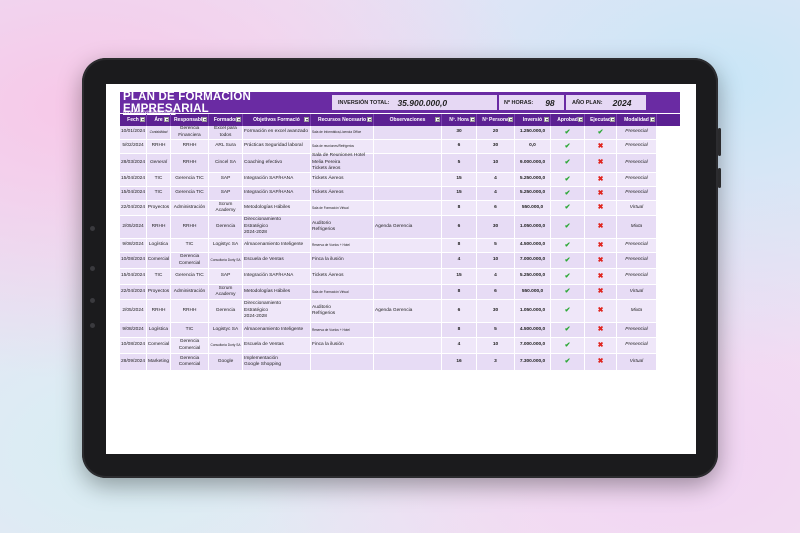 This screenshot has height=533, width=800. I want to click on cell-recursos: Sala de reuniones/Refrigerios, so click(342, 147).